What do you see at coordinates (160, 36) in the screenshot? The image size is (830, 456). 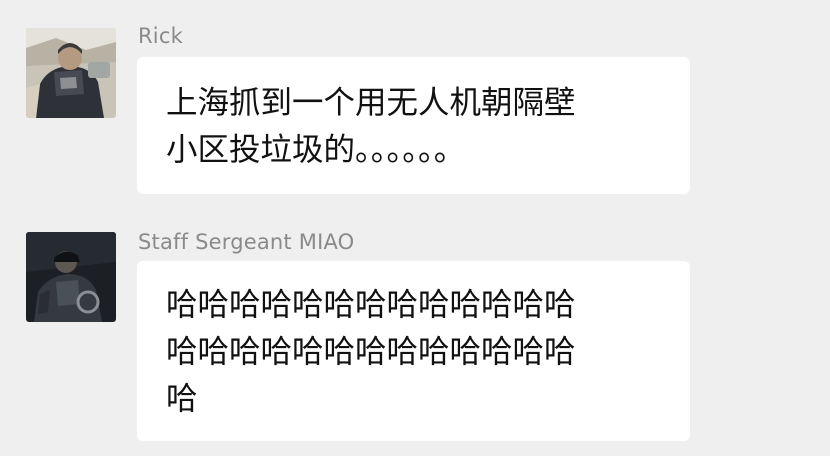 I see `sender-name: Rick` at bounding box center [160, 36].